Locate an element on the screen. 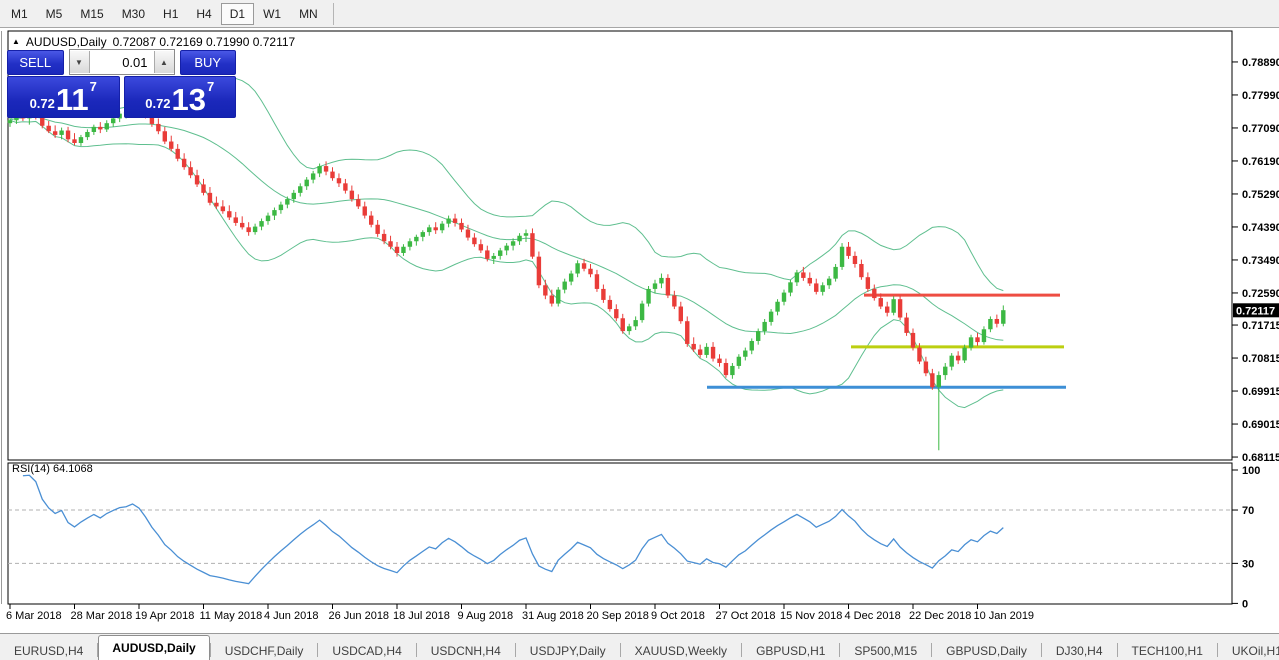  chevron-up-icon: ▲ is located at coordinates (164, 62).